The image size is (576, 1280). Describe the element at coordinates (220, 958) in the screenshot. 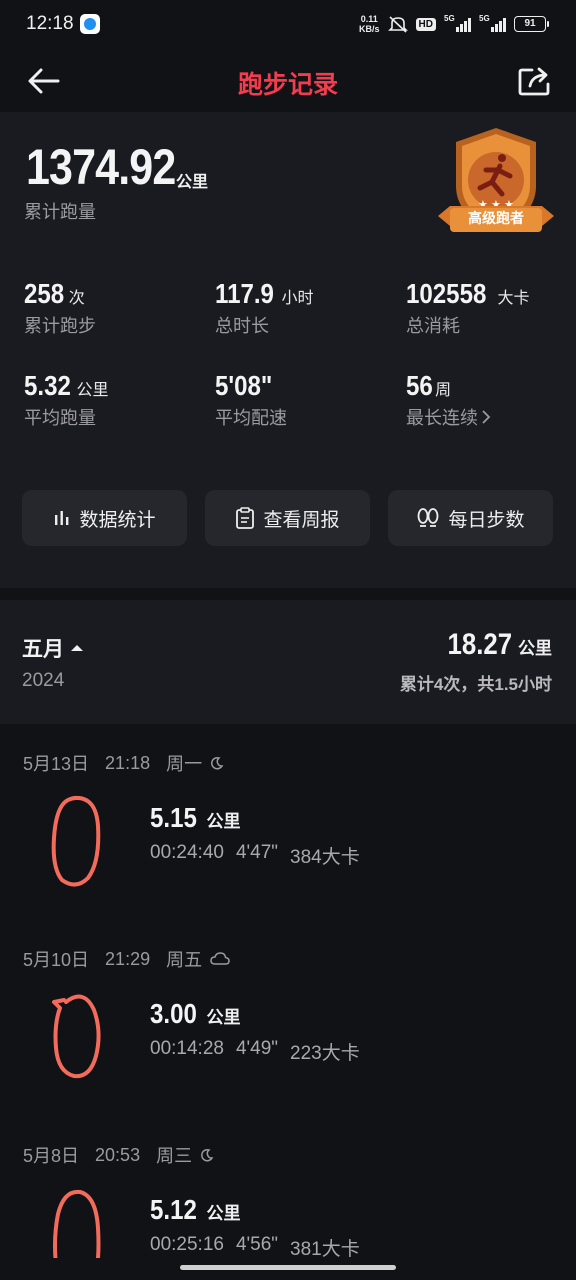

I see `cloud-icon` at that location.